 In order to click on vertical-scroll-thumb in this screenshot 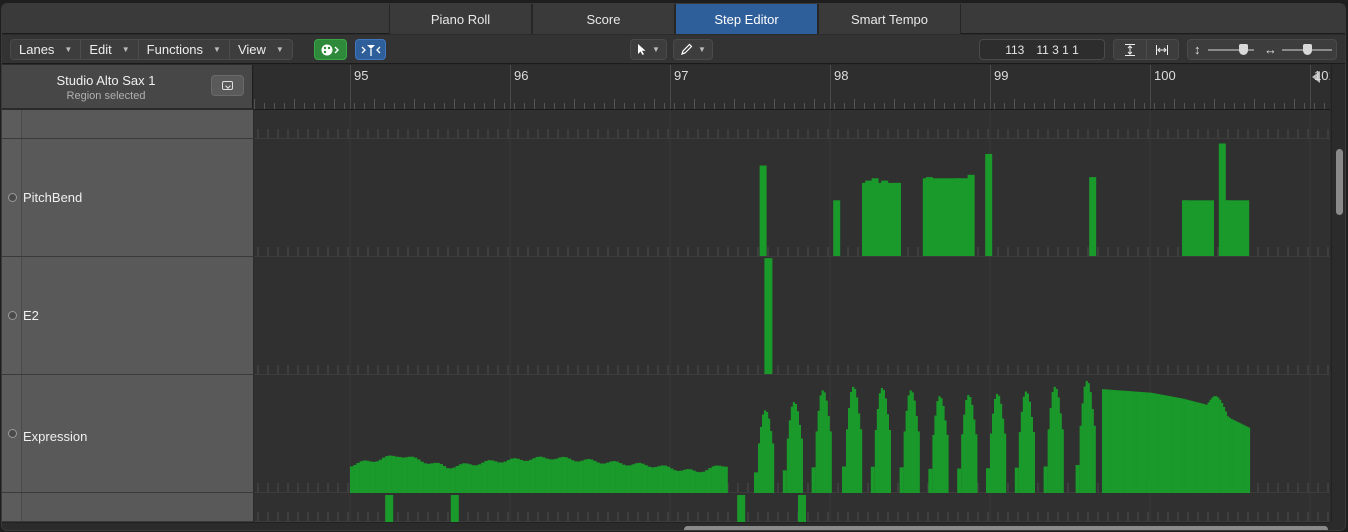, I will do `click(1339, 182)`.